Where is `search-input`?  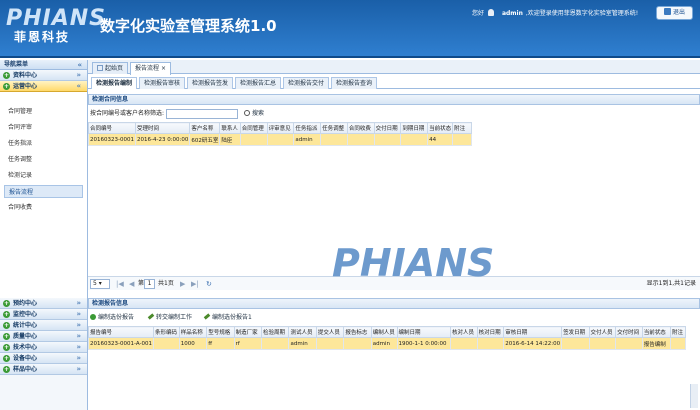
search-input is located at coordinates (202, 114).